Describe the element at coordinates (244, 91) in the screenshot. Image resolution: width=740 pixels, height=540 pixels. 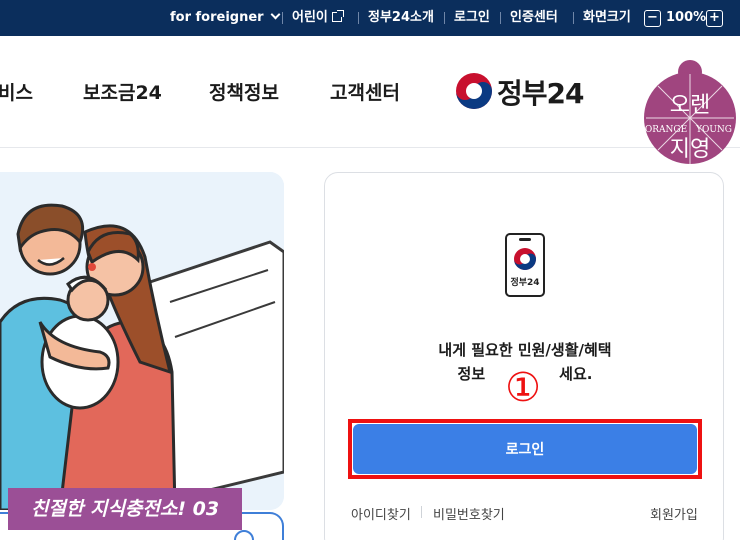
I see `nav-item-policy: 정책정보` at that location.